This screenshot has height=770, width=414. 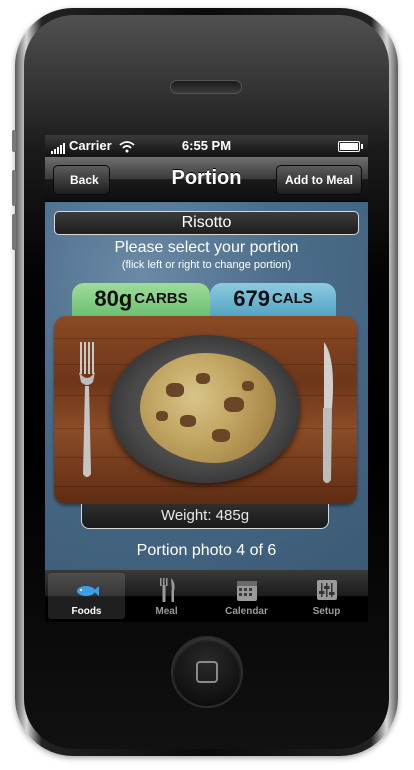 I want to click on tab-setup-label: Setup, so click(x=326, y=611).